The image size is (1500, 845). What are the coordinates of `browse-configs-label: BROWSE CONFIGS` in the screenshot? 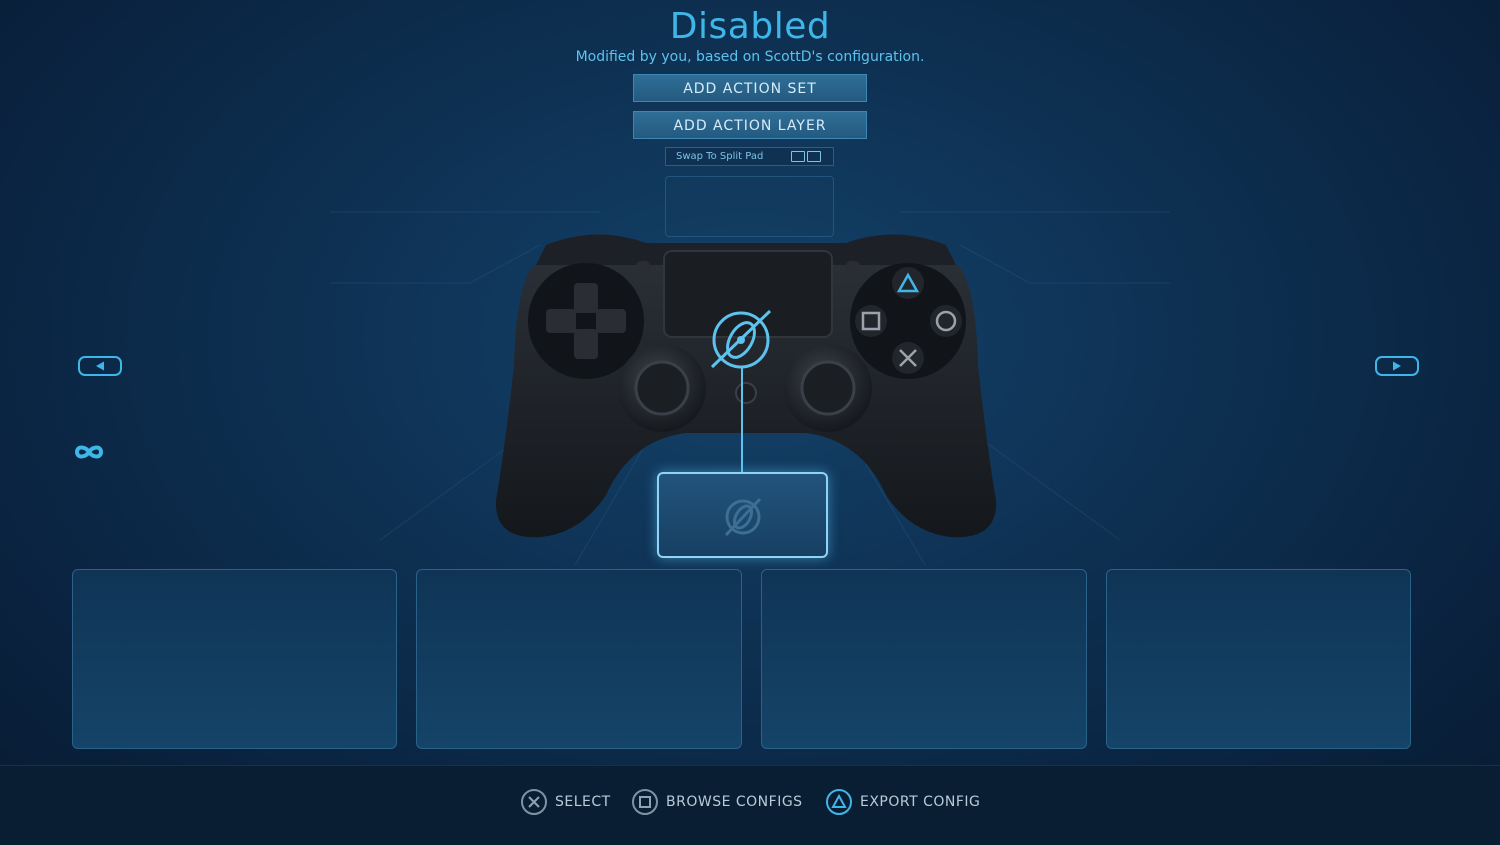 It's located at (734, 802).